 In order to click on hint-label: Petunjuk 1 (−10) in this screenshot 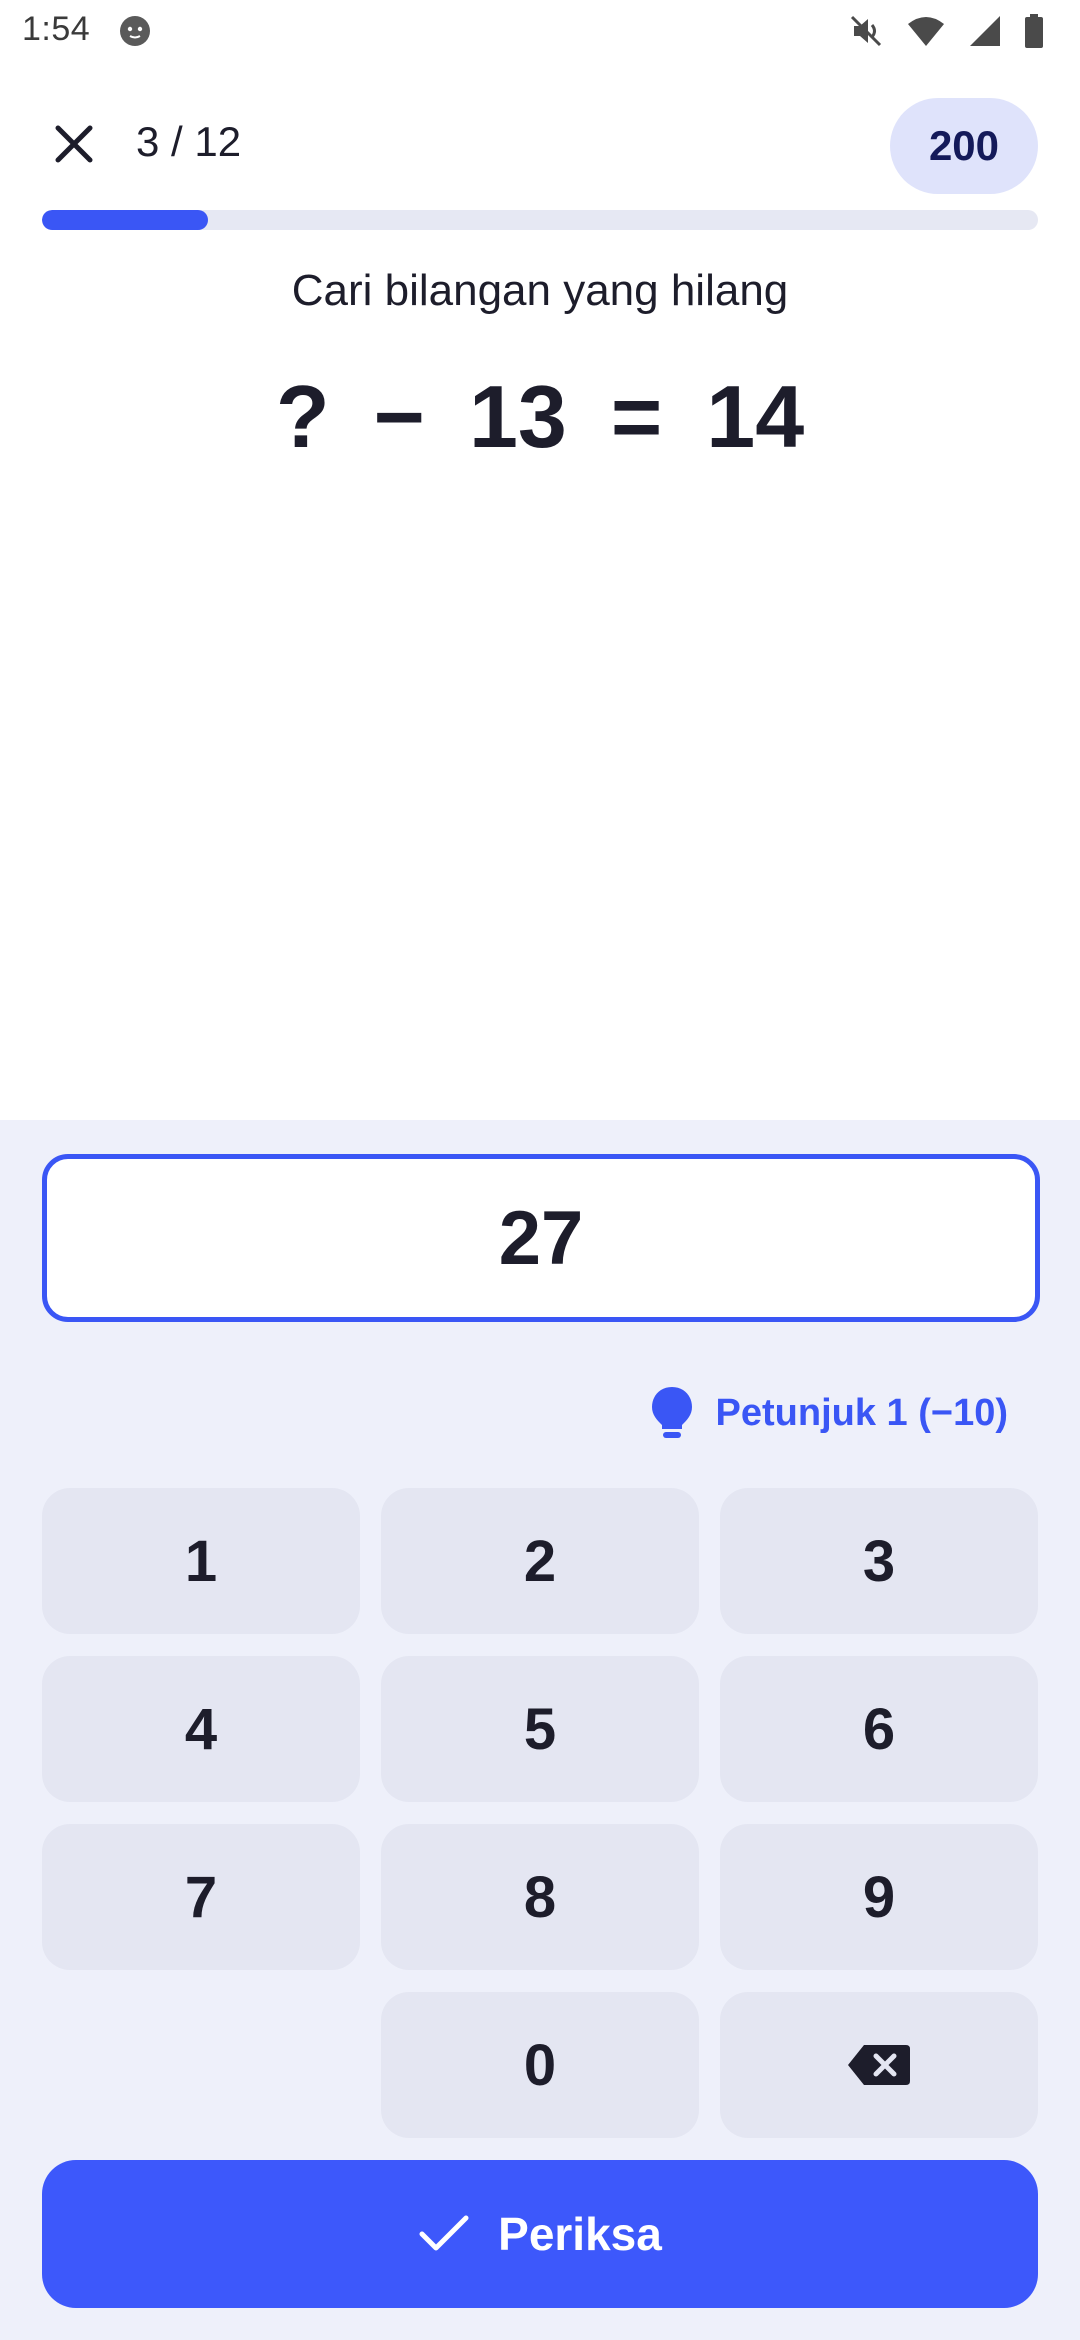, I will do `click(861, 1412)`.